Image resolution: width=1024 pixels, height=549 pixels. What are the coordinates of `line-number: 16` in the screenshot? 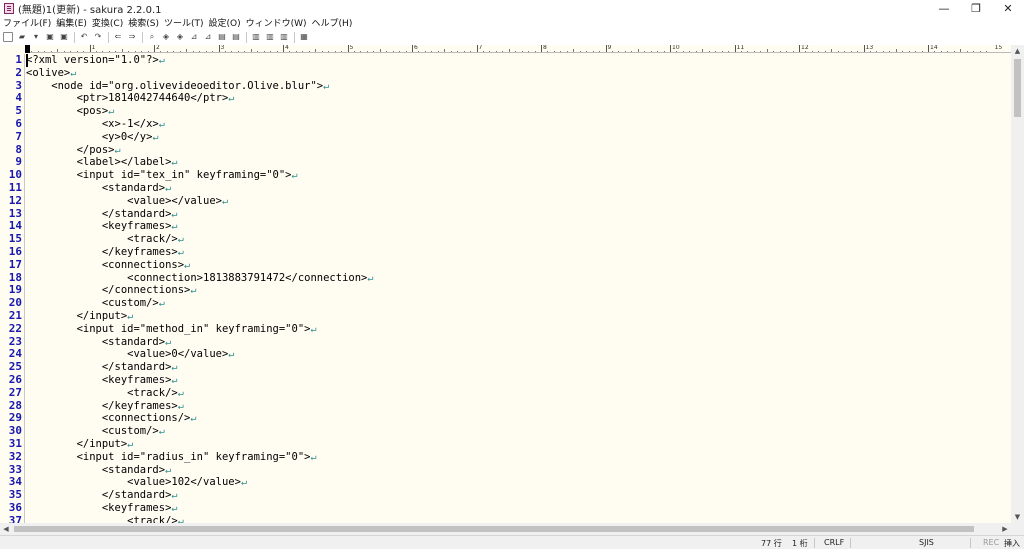 It's located at (12, 252).